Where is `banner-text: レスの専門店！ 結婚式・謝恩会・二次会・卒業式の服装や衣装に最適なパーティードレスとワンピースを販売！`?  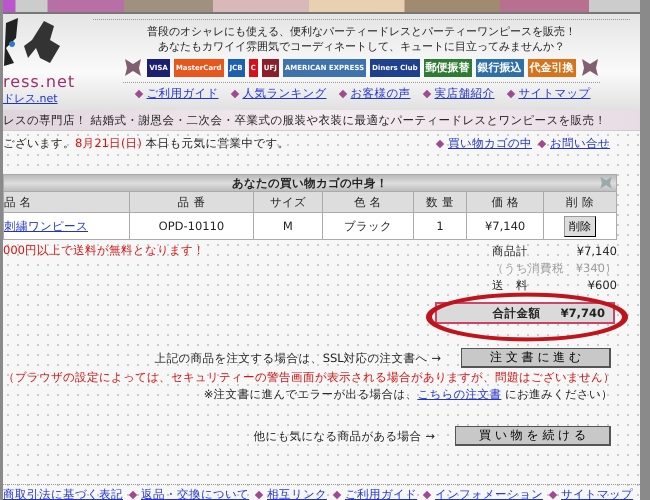 banner-text: レスの専門店！ 結婚式・謝恩会・二次会・卒業式の服装や衣装に最適なパーティードレスとワンピースを販売！ is located at coordinates (321, 120).